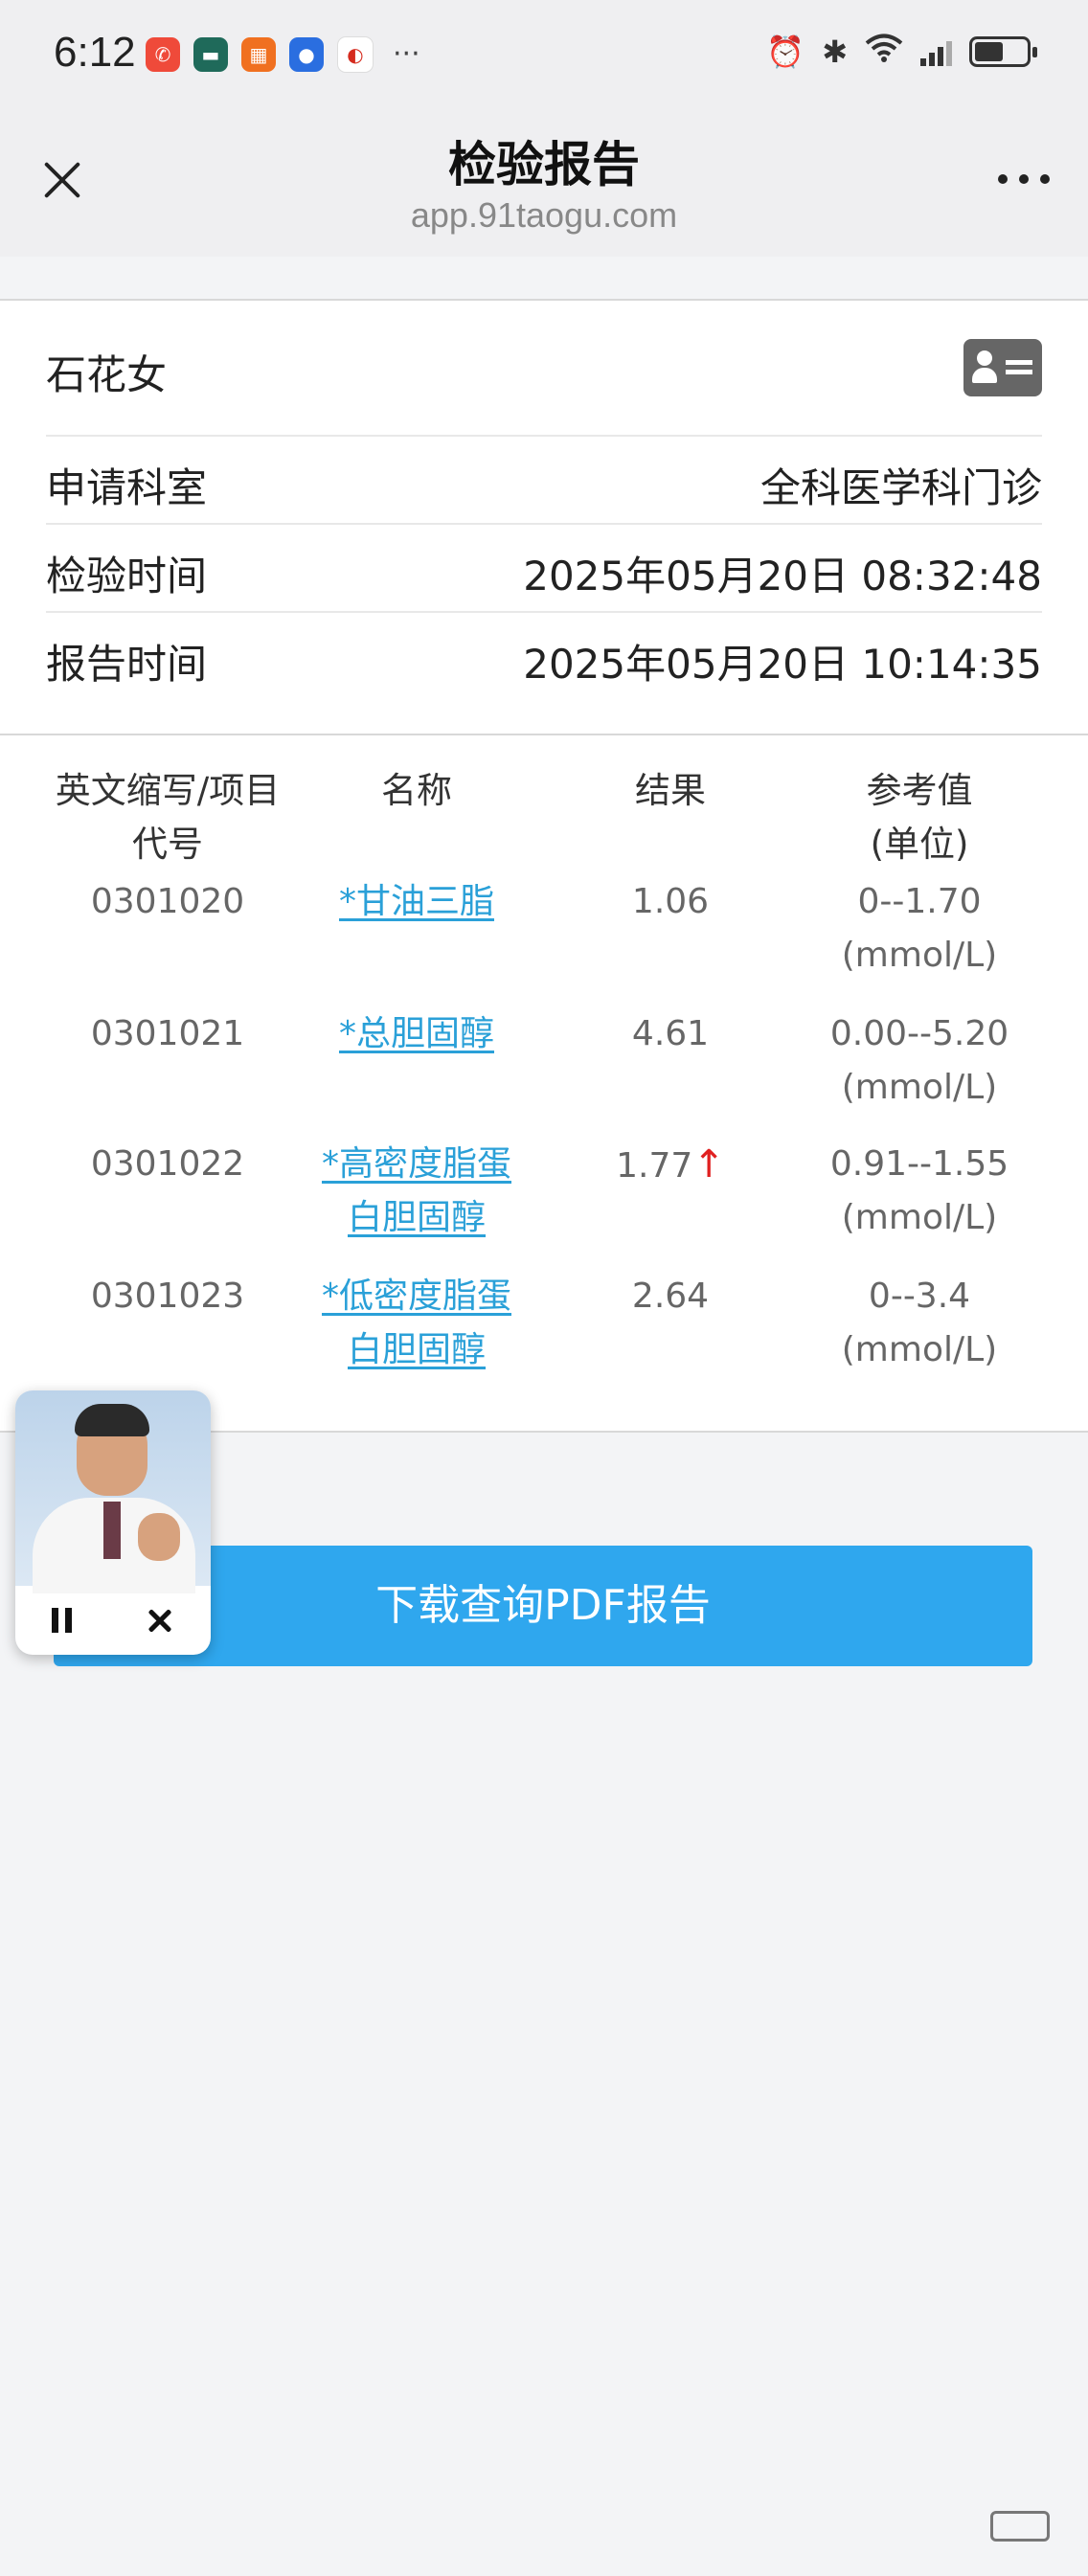 The image size is (1088, 2576). Describe the element at coordinates (884, 52) in the screenshot. I see `wifi-icon` at that location.